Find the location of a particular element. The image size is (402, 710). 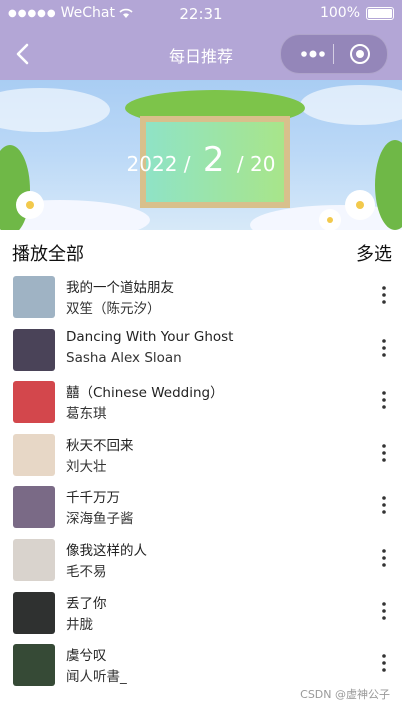

list-header: 播放全部 多选 is located at coordinates (202, 253).